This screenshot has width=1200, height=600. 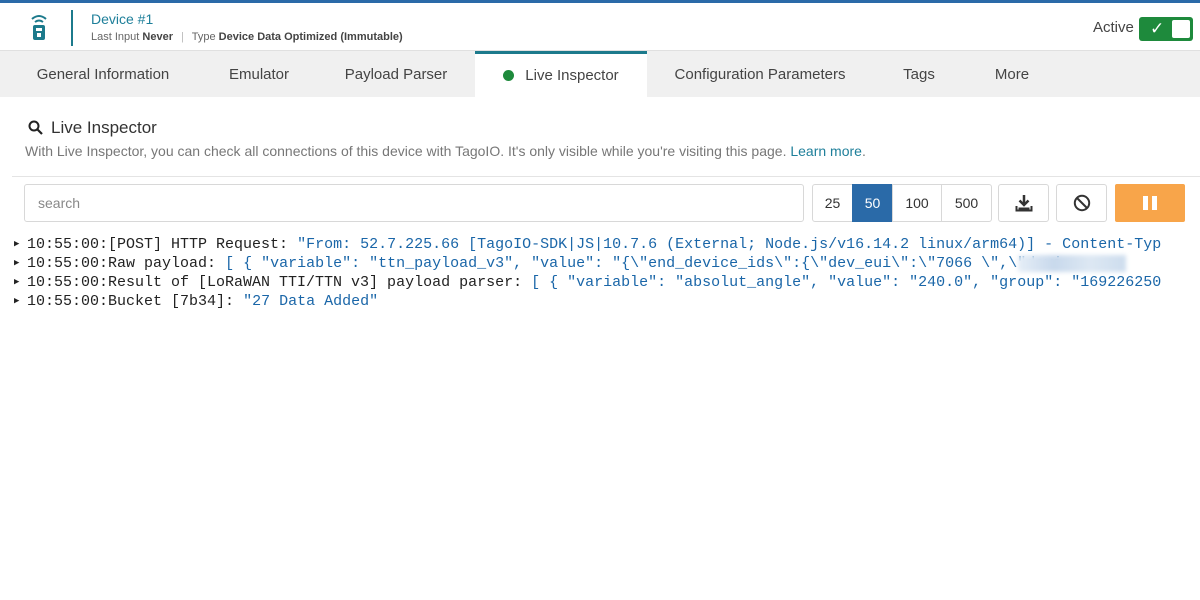 I want to click on tab-label: Tags, so click(x=919, y=74).